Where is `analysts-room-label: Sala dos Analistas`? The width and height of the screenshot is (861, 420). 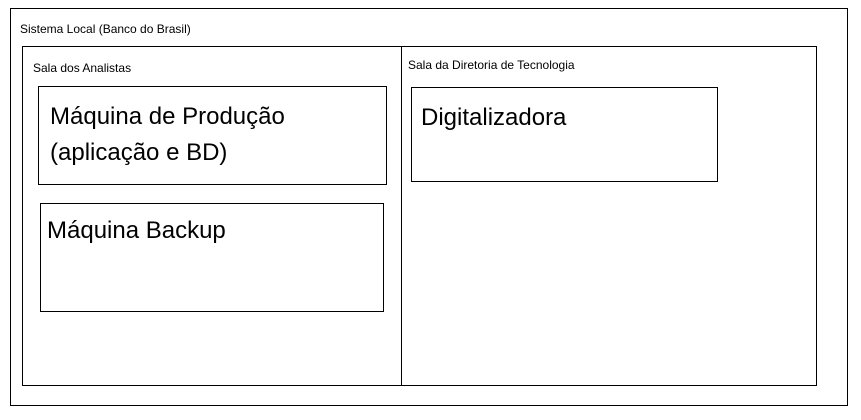 analysts-room-label: Sala dos Analistas is located at coordinates (82, 68).